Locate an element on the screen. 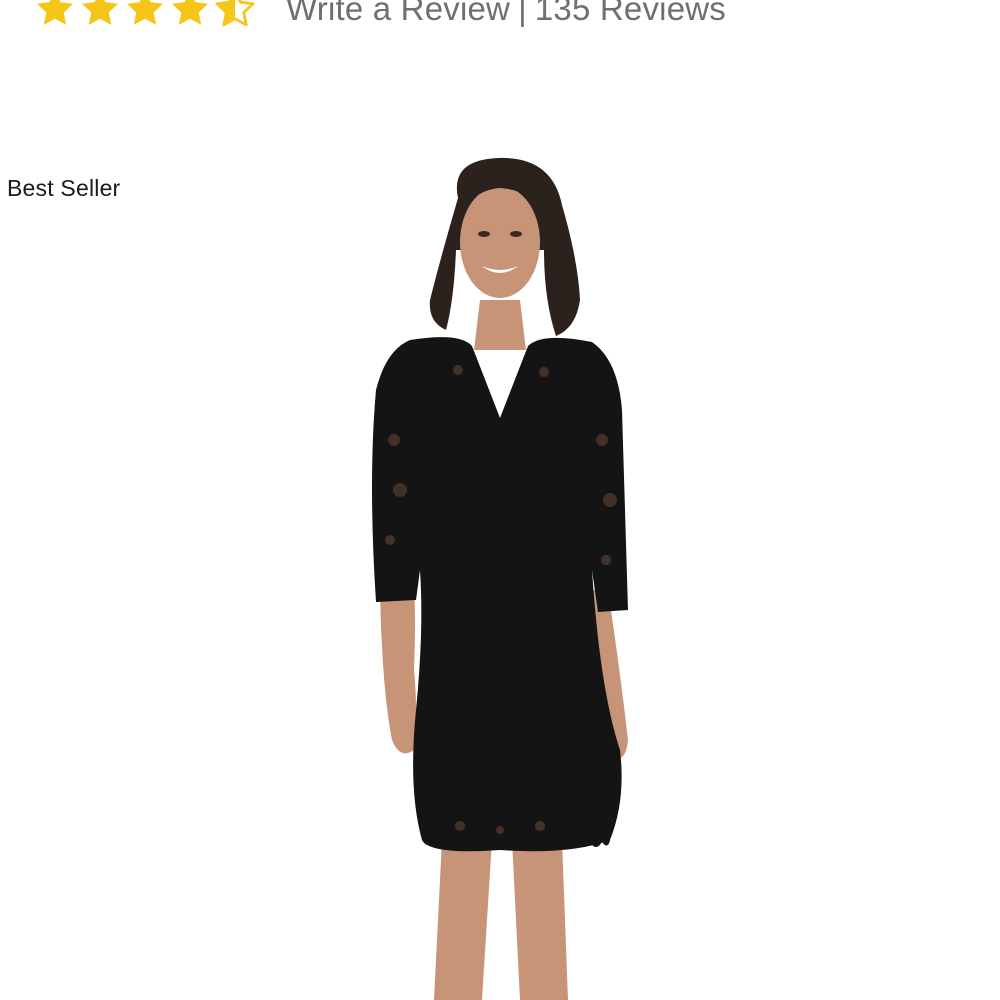 This screenshot has width=1000, height=1000. star-rating is located at coordinates (145, 15).